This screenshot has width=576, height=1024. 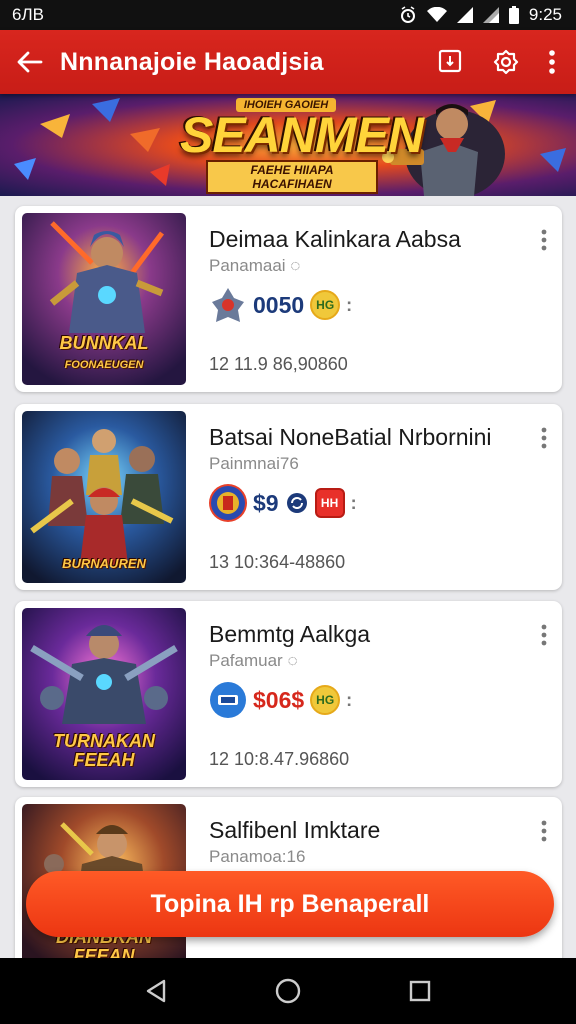 I want to click on card-title: Batsai NoneBatial Nrbornini, so click(x=350, y=437).